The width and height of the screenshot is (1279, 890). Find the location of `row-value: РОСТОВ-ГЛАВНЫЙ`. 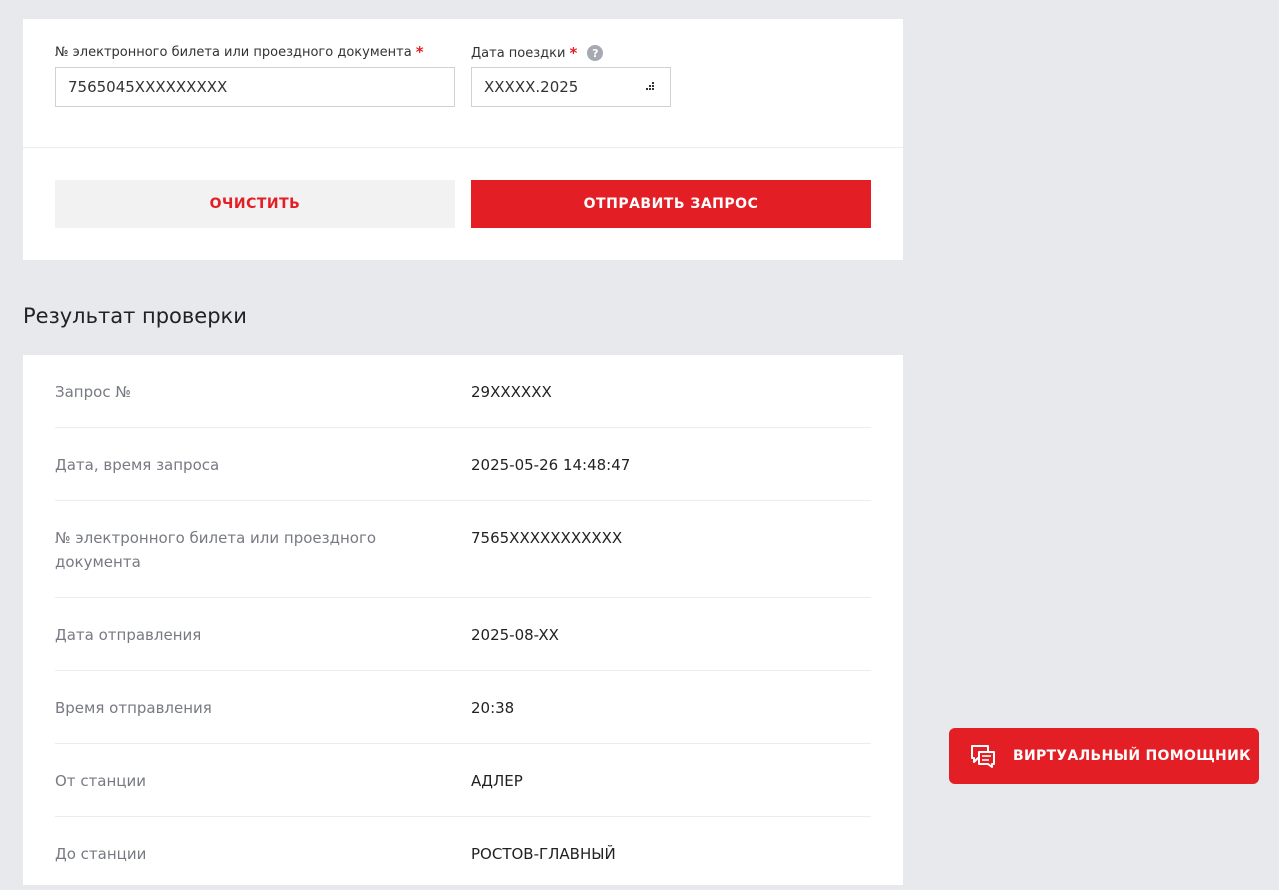

row-value: РОСТОВ-ГЛАВНЫЙ is located at coordinates (543, 854).